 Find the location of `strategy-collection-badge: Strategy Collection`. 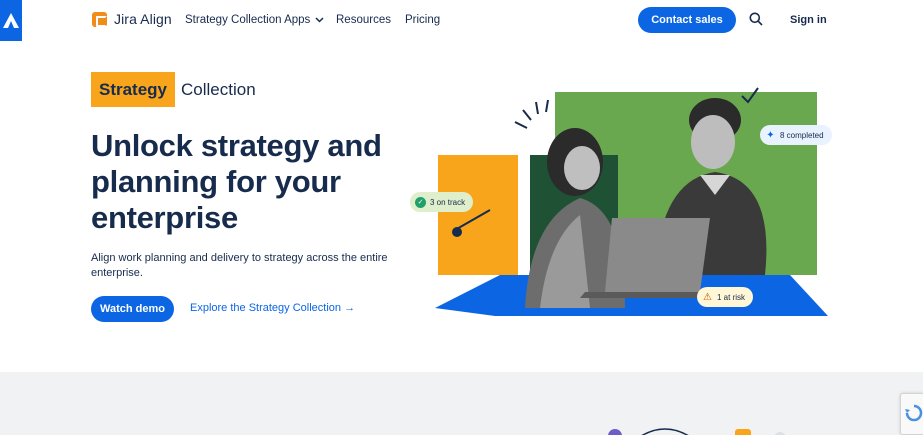

strategy-collection-badge: Strategy Collection is located at coordinates (173, 89).